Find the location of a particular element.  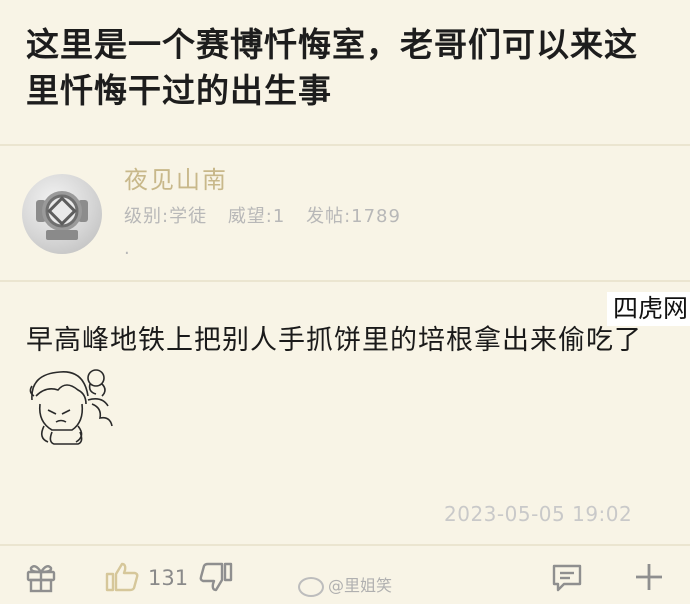

author-post-count: 发帖:1789 is located at coordinates (353, 216).